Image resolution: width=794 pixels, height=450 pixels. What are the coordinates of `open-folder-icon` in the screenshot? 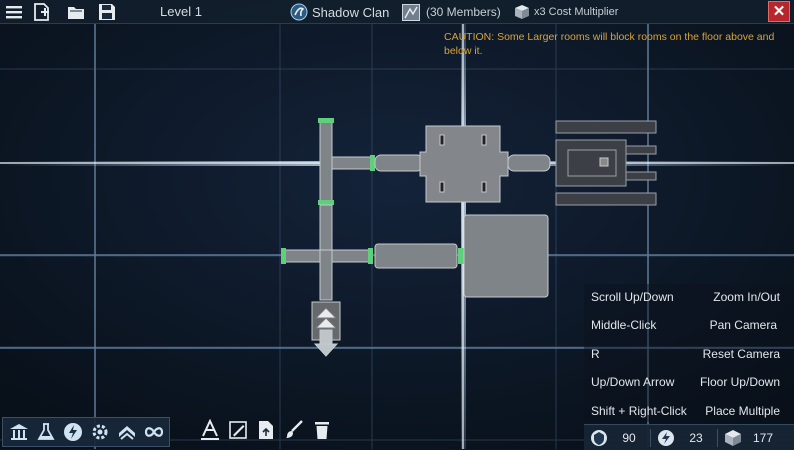 It's located at (76, 12).